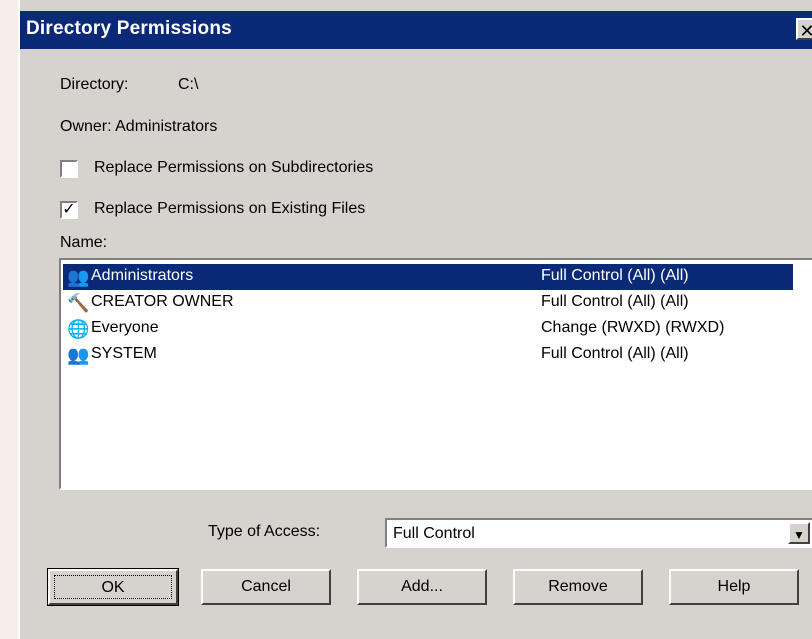 This screenshot has height=639, width=812. I want to click on close-button: ✕, so click(804, 29).